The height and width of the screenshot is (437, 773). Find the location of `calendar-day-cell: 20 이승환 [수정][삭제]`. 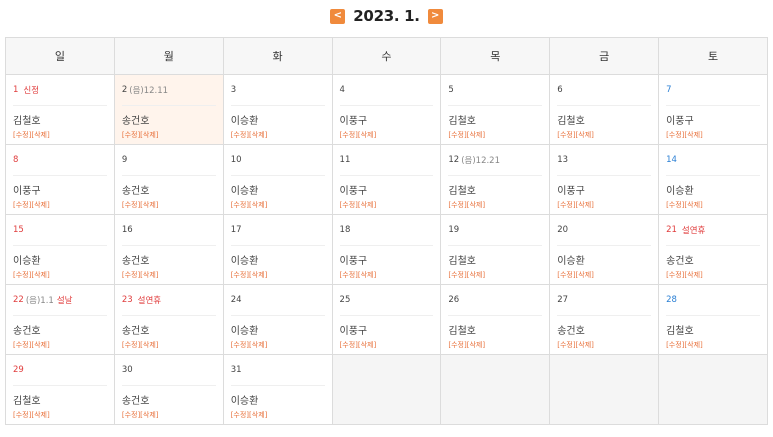

calendar-day-cell: 20 이승환 [수정][삭제] is located at coordinates (604, 249).